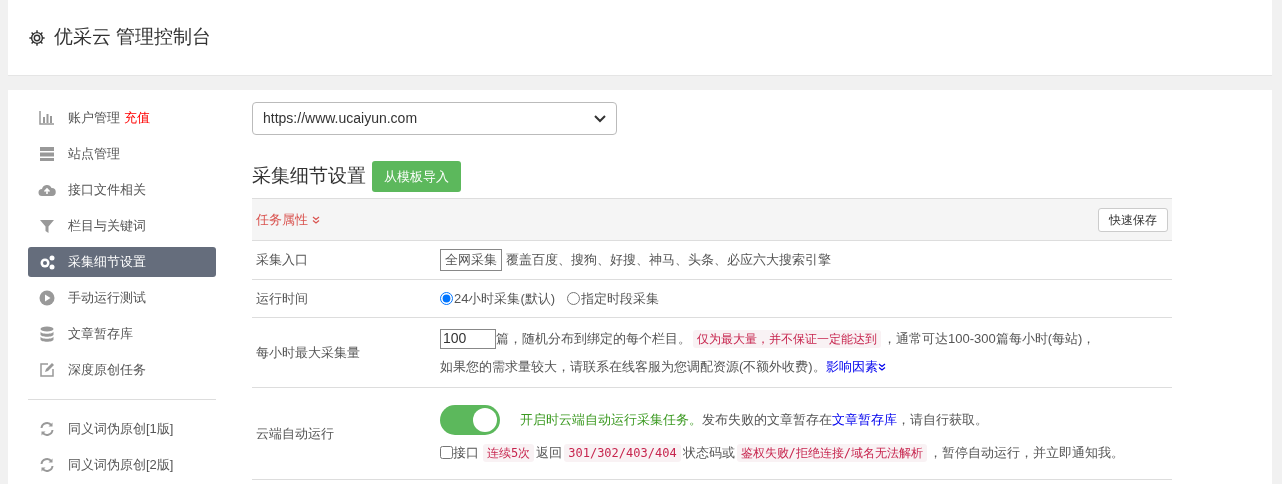 The image size is (1282, 484). Describe the element at coordinates (47, 118) in the screenshot. I see `bar-chart-icon` at that location.